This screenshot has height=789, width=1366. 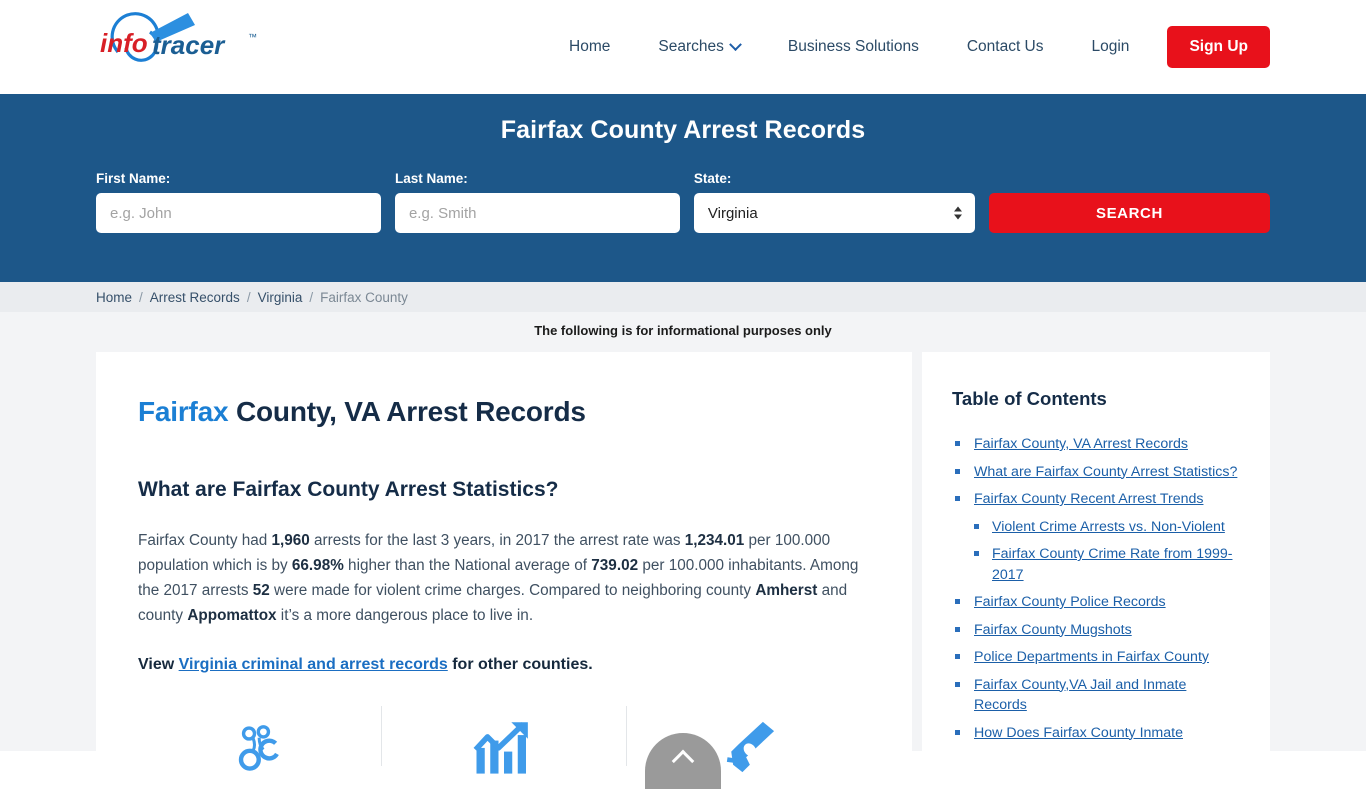 I want to click on nav-label: Contact Us, so click(x=1005, y=46).